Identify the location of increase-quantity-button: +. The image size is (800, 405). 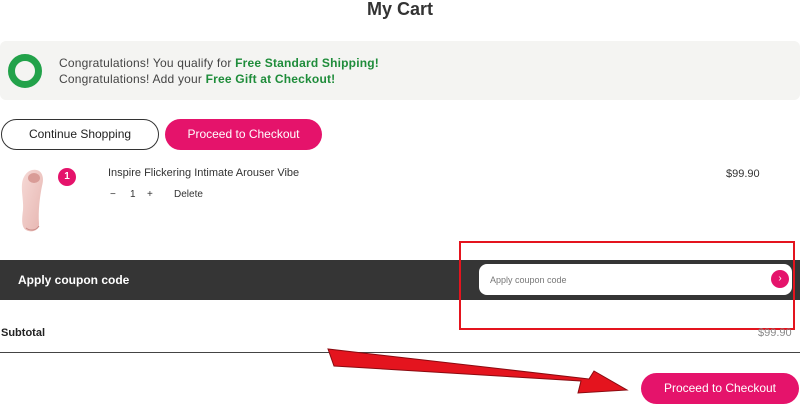
(150, 194).